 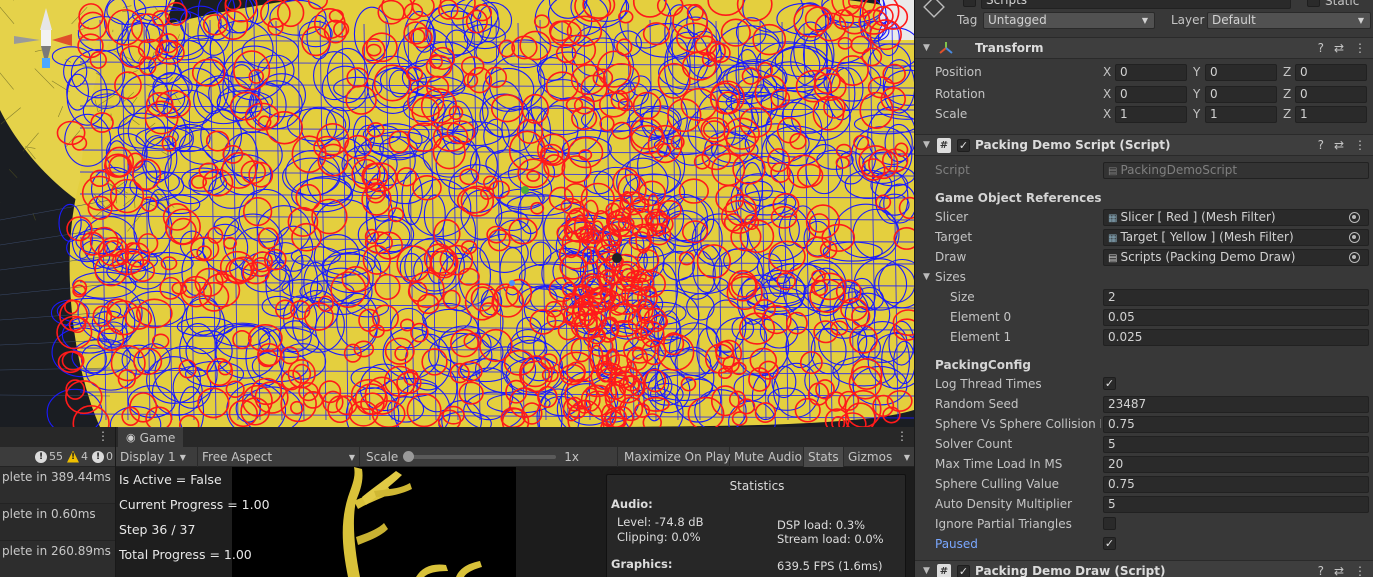 I want to click on console-log-entry: plete in 0.60ms, so click(x=57, y=522).